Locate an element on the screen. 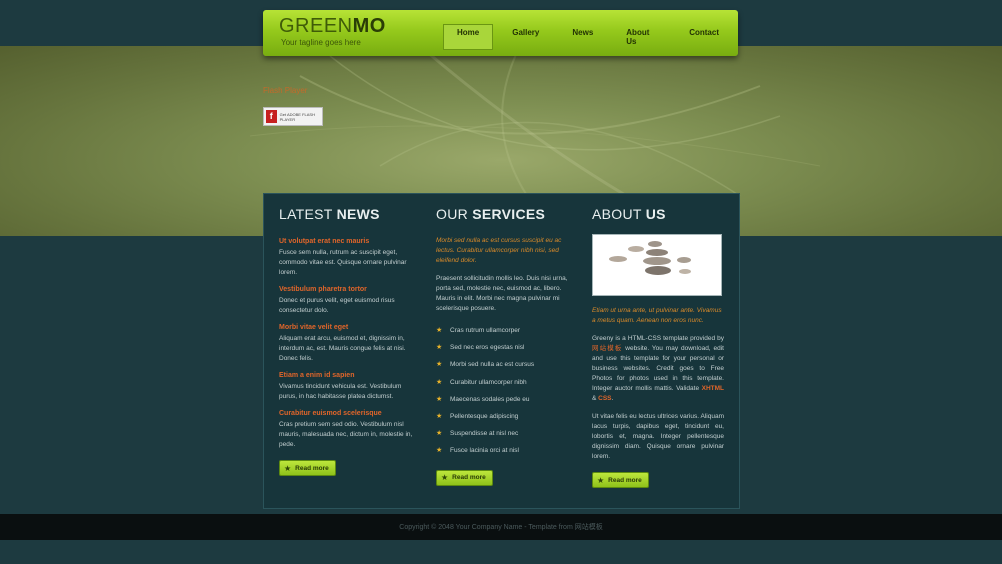 This screenshot has height=564, width=1002. list-item: ★ Curabitur ullamcorper nibh is located at coordinates (506, 382).